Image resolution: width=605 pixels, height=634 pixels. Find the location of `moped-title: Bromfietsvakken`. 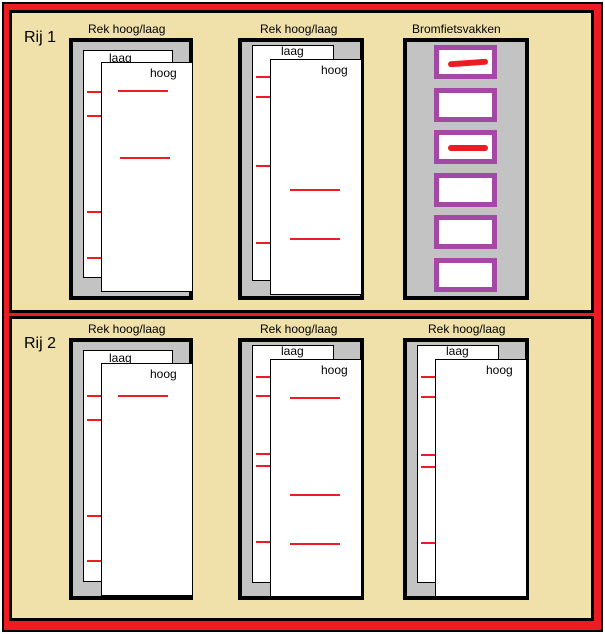

moped-title: Bromfietsvakken is located at coordinates (456, 29).